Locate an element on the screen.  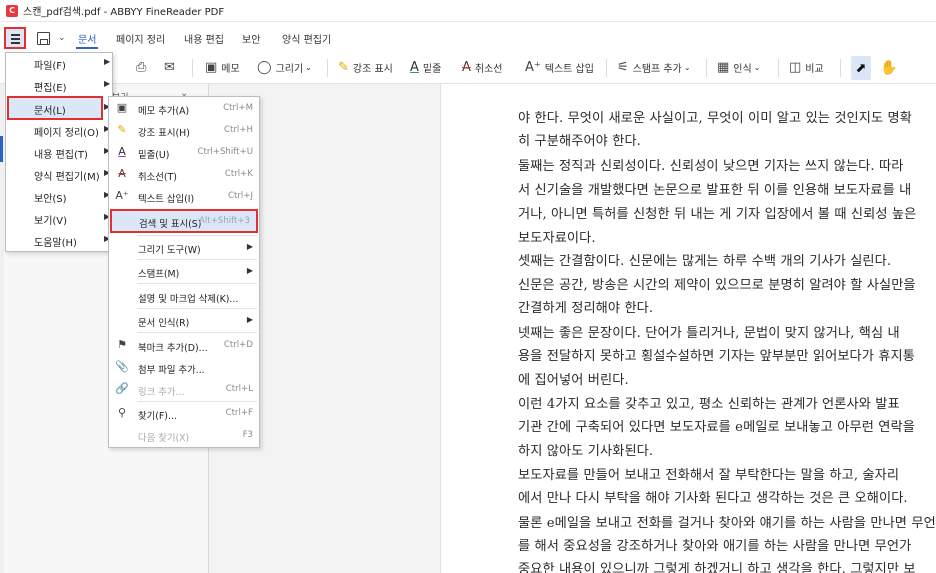
document-line: 신문은 공간, 방송은 시간의 제약이 있으므로 분명히 알려야 할 사실만을 is located at coordinates (717, 285).